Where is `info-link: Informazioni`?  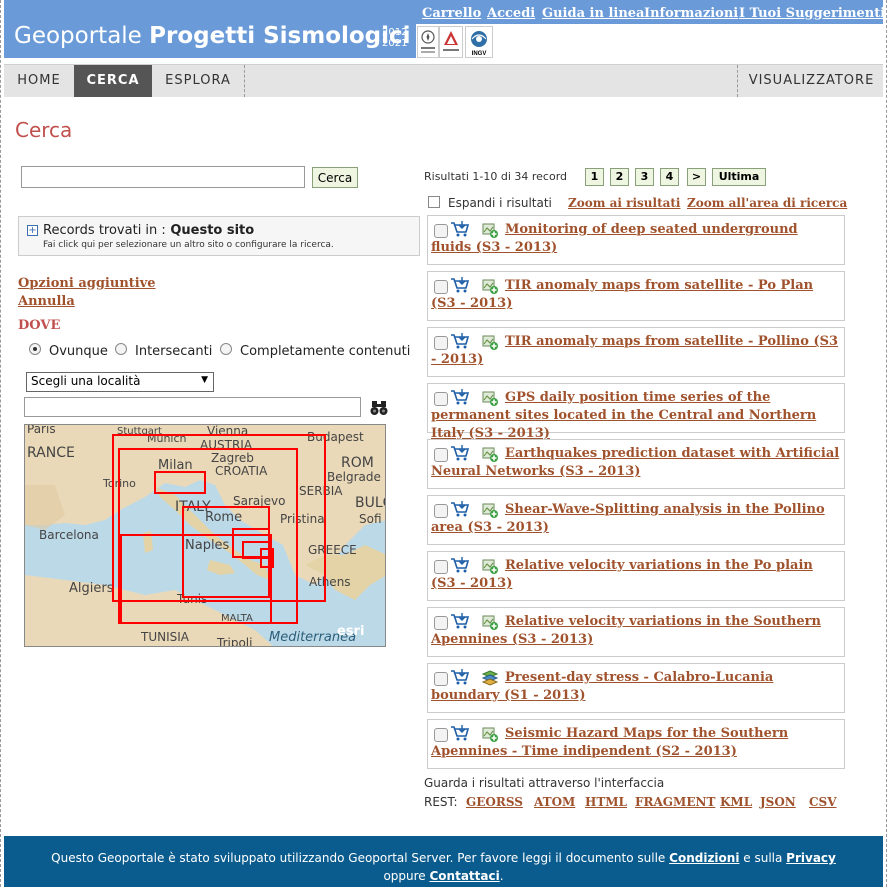 info-link: Informazioni is located at coordinates (691, 13).